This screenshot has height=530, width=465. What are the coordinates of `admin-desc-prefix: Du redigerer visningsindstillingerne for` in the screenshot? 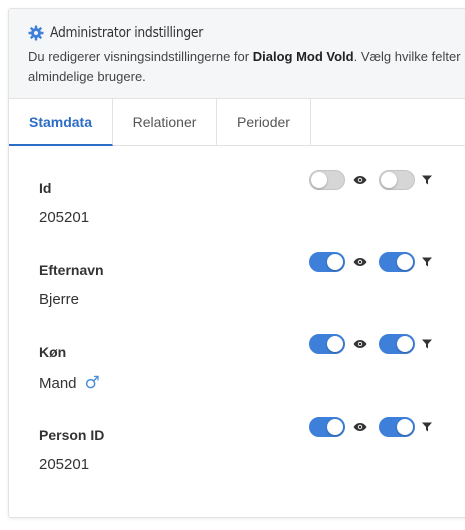 It's located at (140, 56).